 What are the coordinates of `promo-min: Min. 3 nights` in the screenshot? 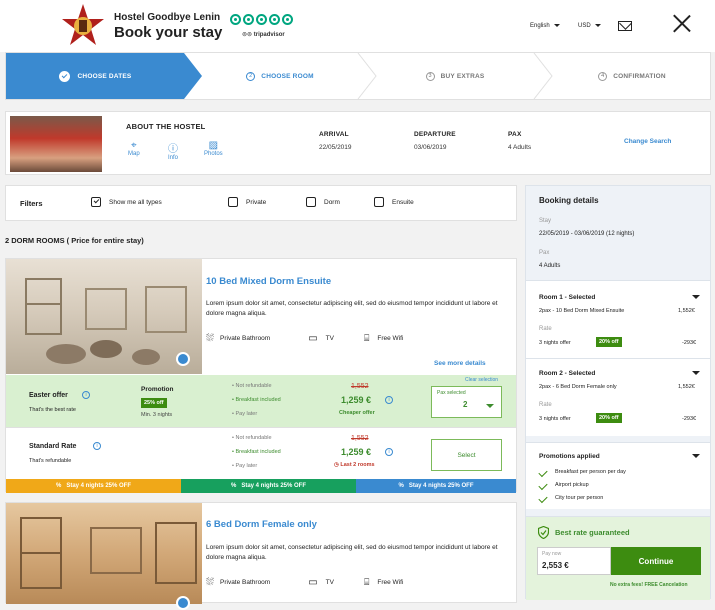 It's located at (157, 415).